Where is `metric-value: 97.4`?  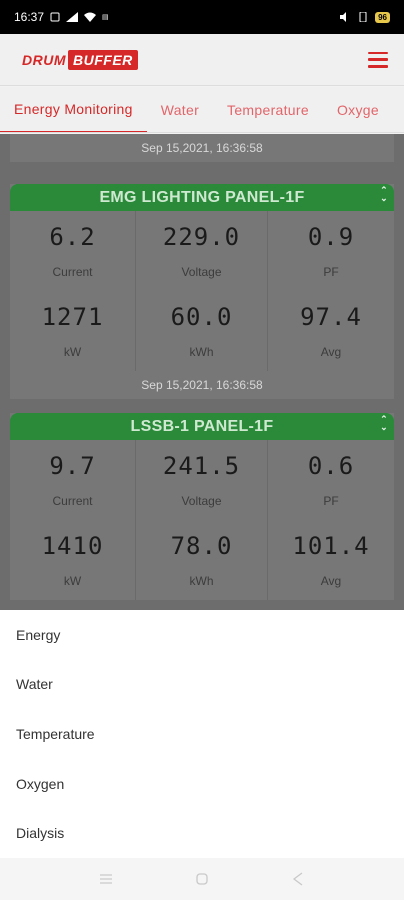
metric-value: 97.4 is located at coordinates (331, 317).